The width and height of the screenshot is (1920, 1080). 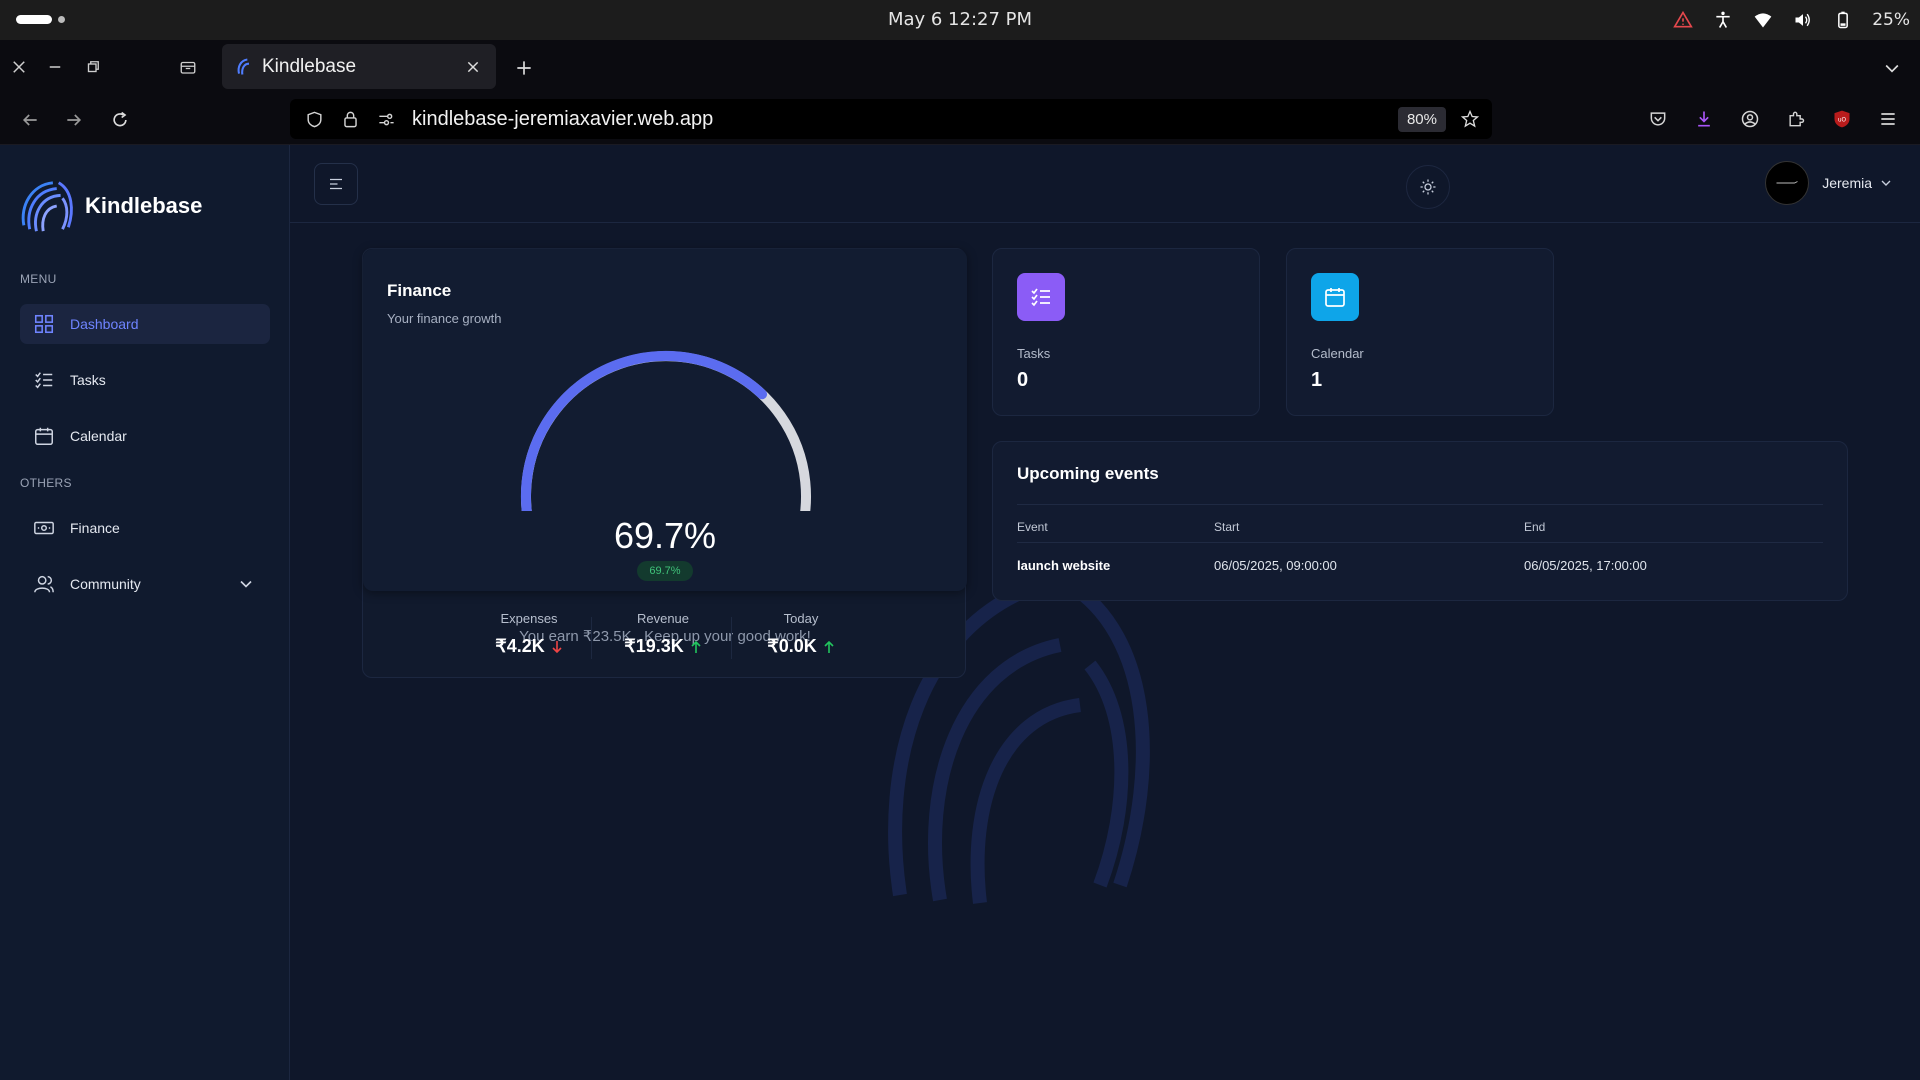 What do you see at coordinates (1227, 527) in the screenshot?
I see `column-header-start: Start` at bounding box center [1227, 527].